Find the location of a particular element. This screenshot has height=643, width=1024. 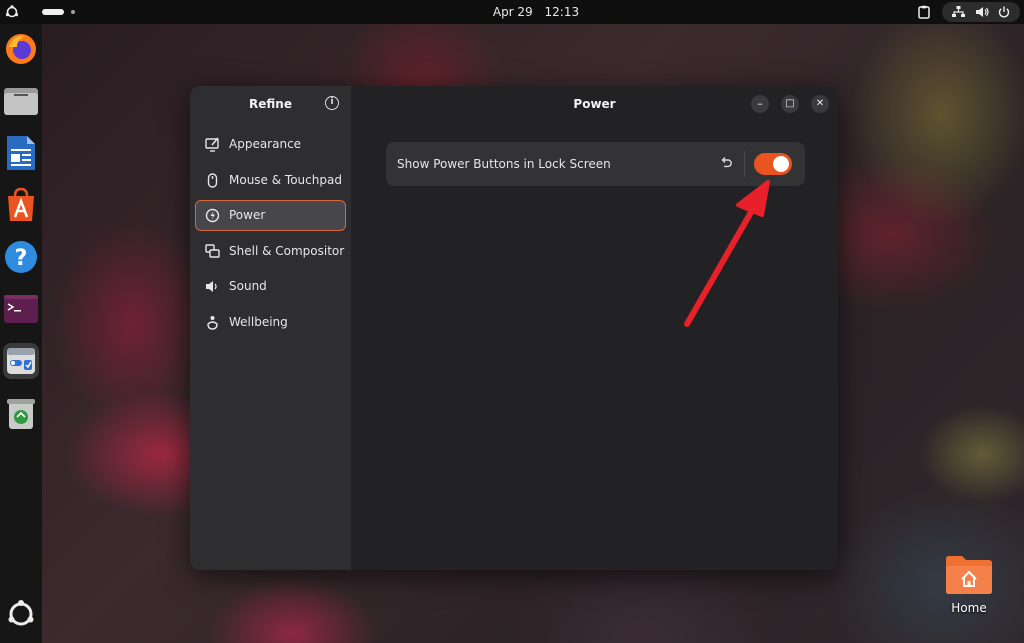

reset-icon is located at coordinates (726, 163).